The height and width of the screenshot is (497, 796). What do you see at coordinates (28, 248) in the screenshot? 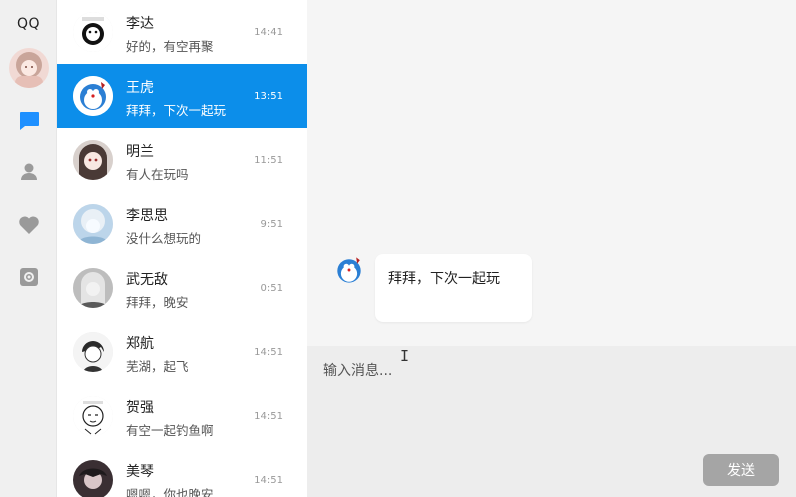
I see `nav-rail: QQ` at bounding box center [28, 248].